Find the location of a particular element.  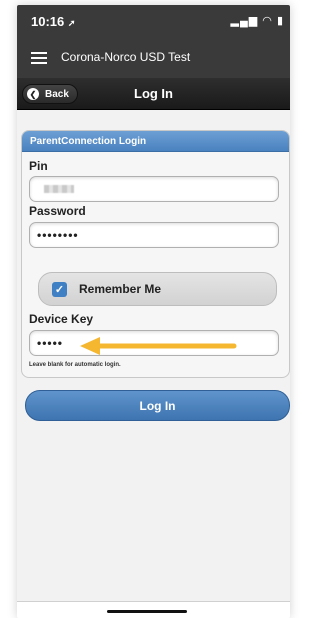

remember-me-toggle: ✓ Remember Me is located at coordinates (157, 289).